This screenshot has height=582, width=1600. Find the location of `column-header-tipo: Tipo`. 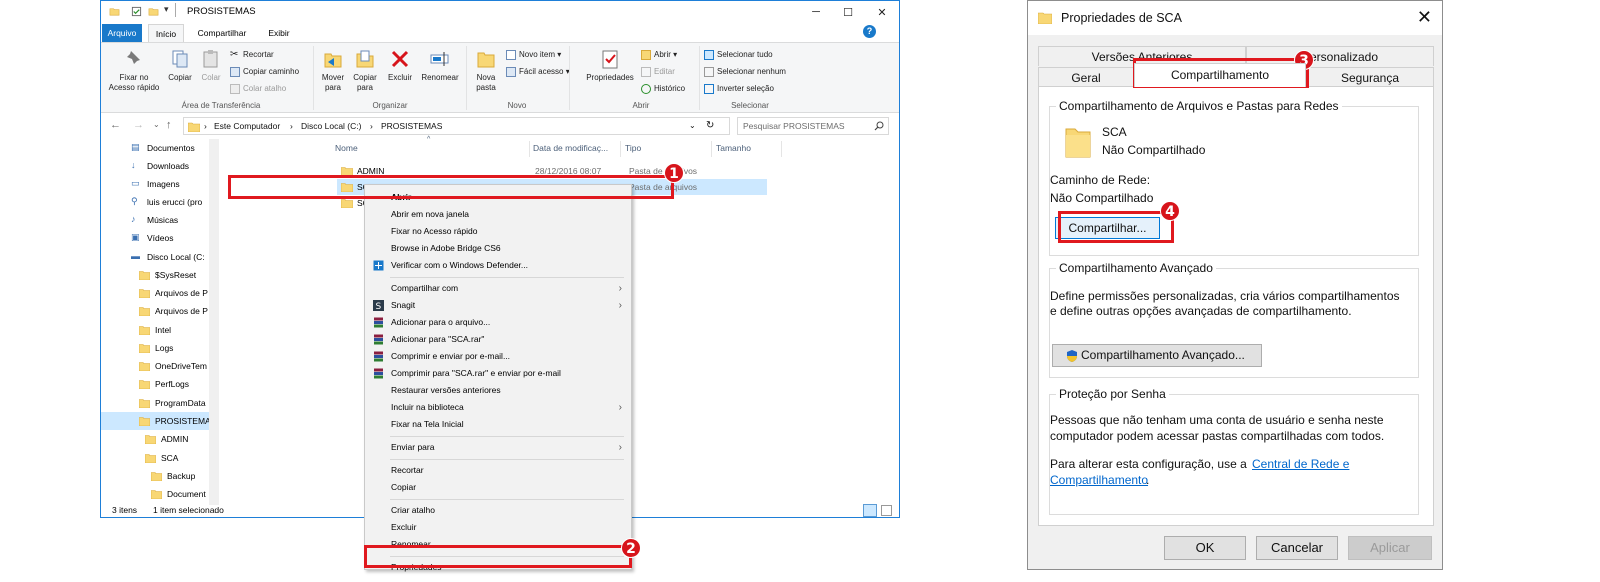

column-header-tipo: Tipo is located at coordinates (633, 148).